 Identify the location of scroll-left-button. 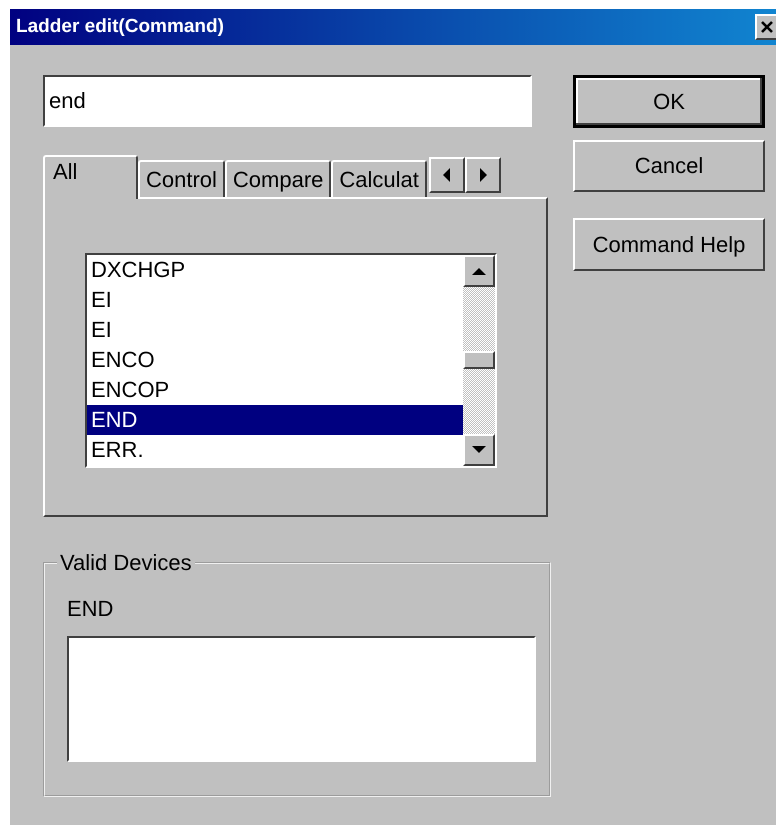
(446, 175).